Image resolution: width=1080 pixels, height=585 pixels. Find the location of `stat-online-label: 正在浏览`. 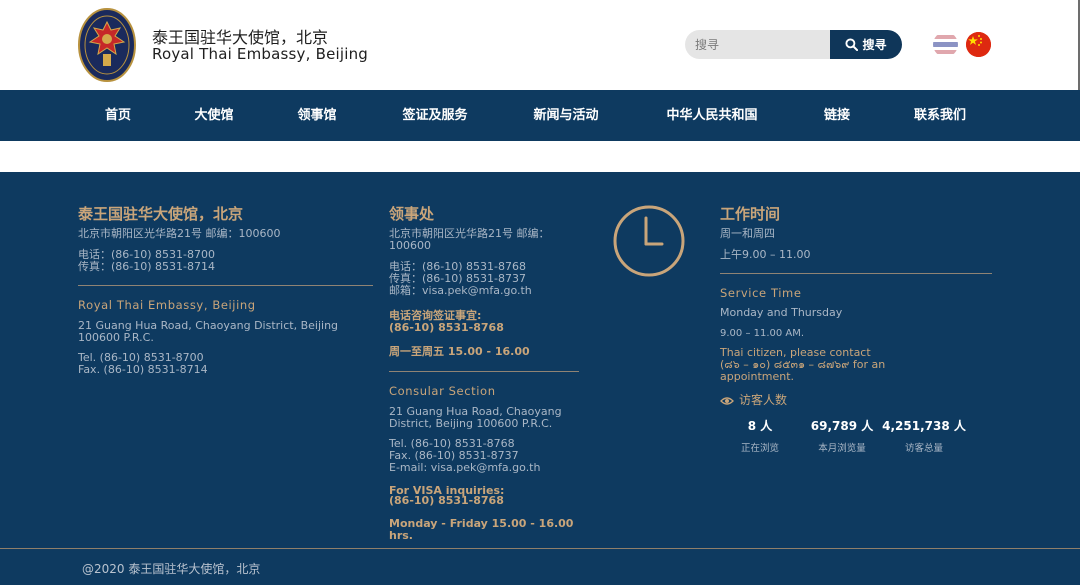

stat-online-label: 正在浏览 is located at coordinates (760, 448).